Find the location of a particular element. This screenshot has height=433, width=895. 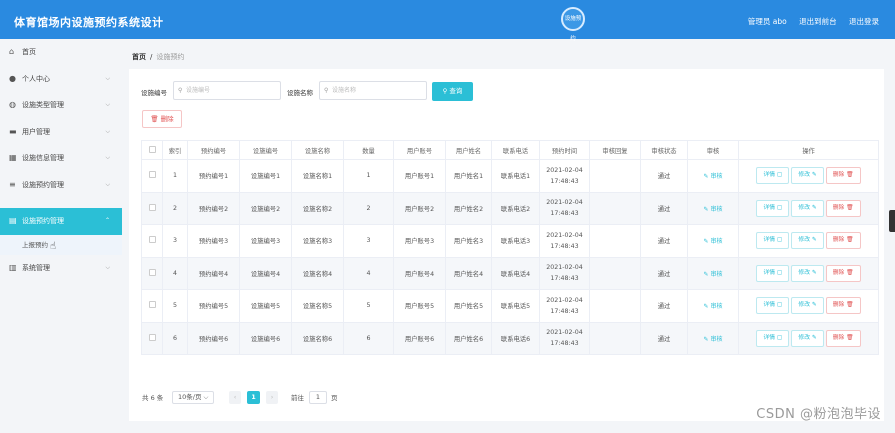

batch-delete-button: 🗑 删除 is located at coordinates (162, 119).